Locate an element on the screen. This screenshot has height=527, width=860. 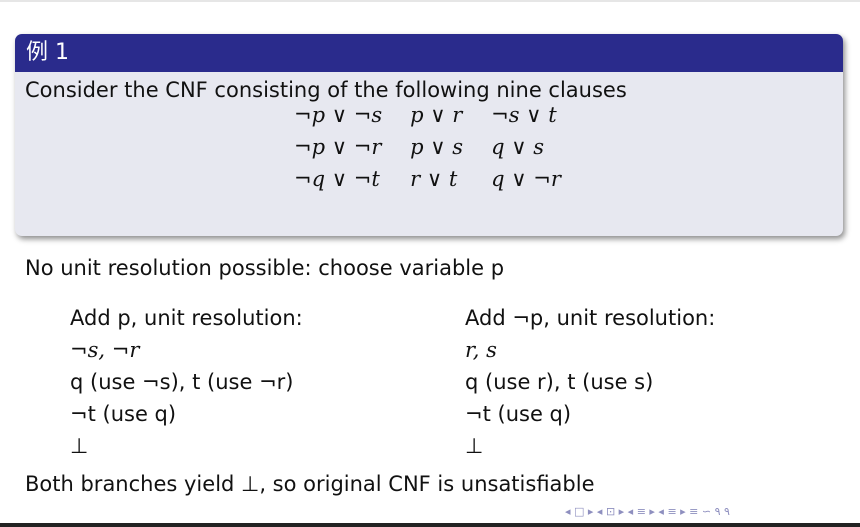
clause: p ∨ r is located at coordinates (436, 115).